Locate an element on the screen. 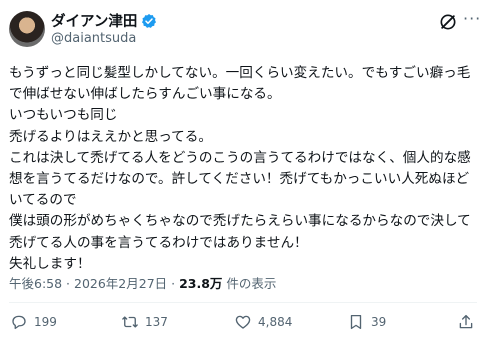  repost-button: 137 is located at coordinates (144, 322).